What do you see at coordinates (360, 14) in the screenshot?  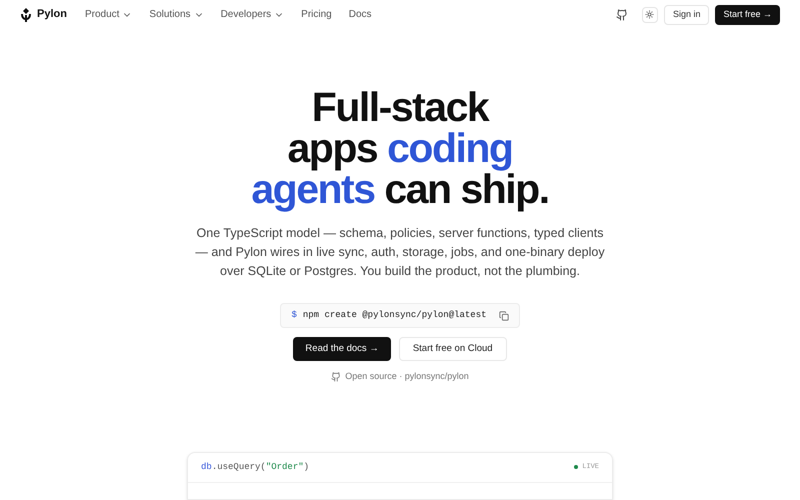 I see `nav-link: Docs` at bounding box center [360, 14].